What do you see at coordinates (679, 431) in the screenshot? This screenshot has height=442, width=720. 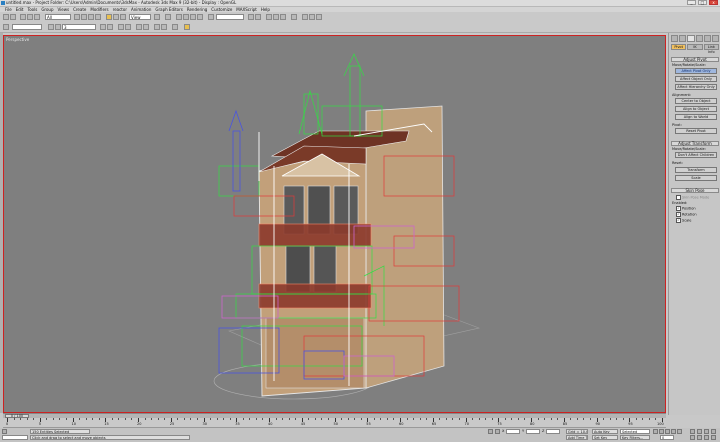 I see `goto-end-icon` at bounding box center [679, 431].